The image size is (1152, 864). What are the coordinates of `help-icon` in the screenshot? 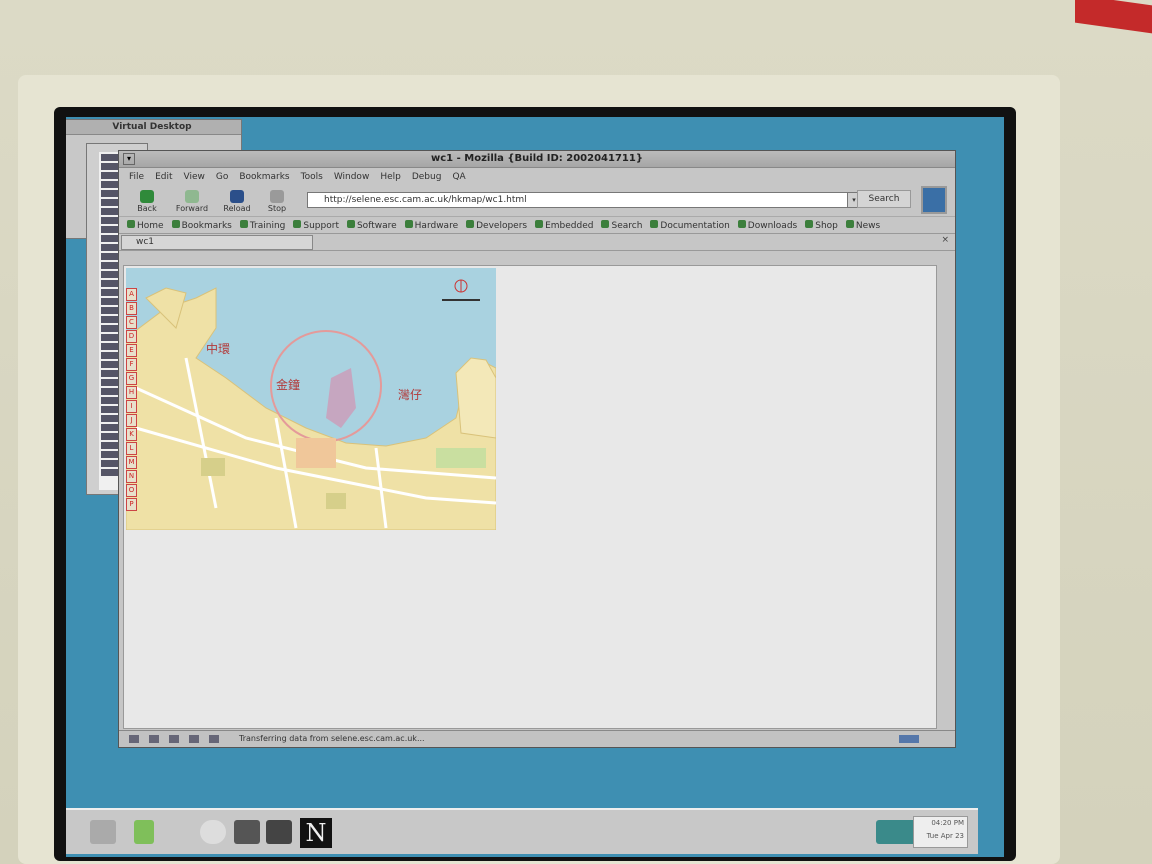 It's located at (213, 832).